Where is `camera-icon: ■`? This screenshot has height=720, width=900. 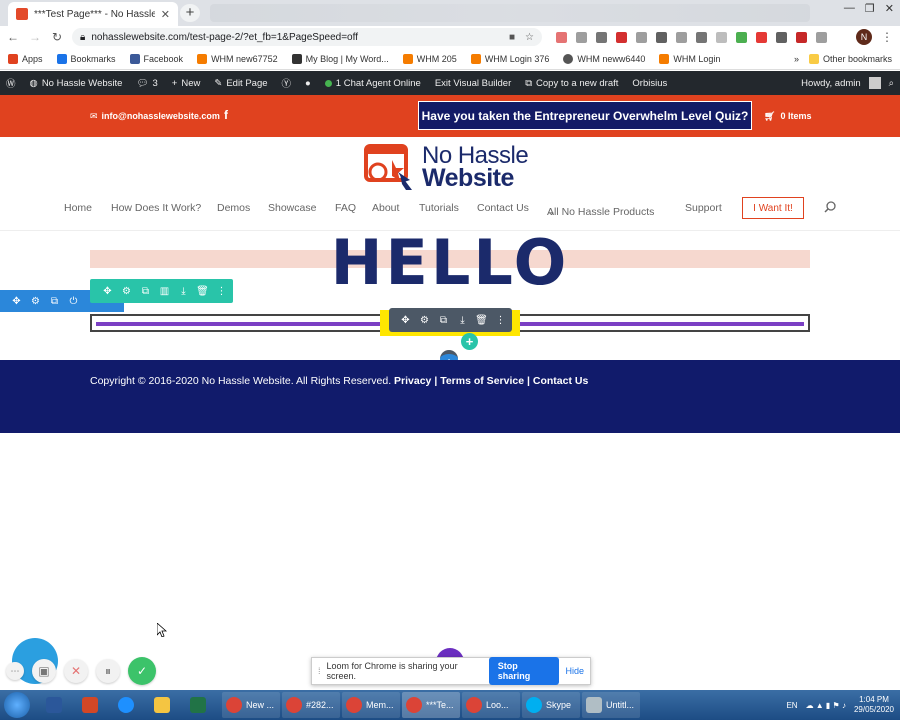
camera-icon: ■ is located at coordinates (512, 37).